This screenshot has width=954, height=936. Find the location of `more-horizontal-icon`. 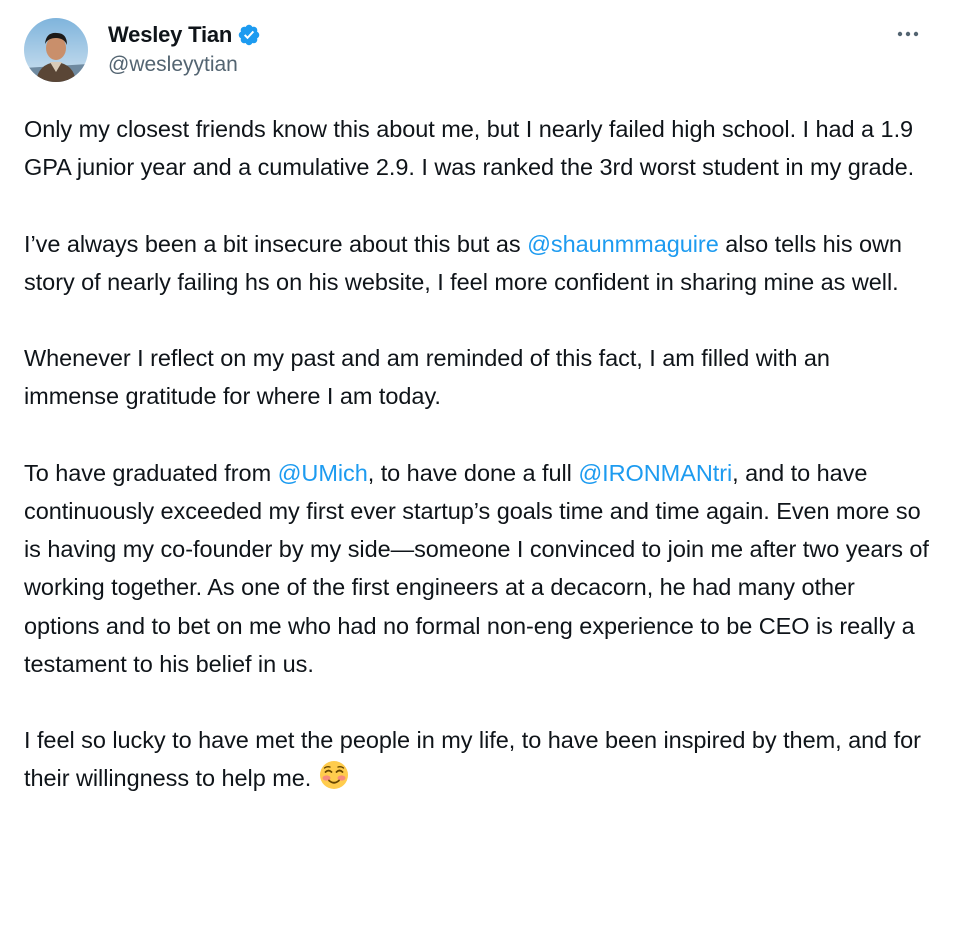

more-horizontal-icon is located at coordinates (908, 34).